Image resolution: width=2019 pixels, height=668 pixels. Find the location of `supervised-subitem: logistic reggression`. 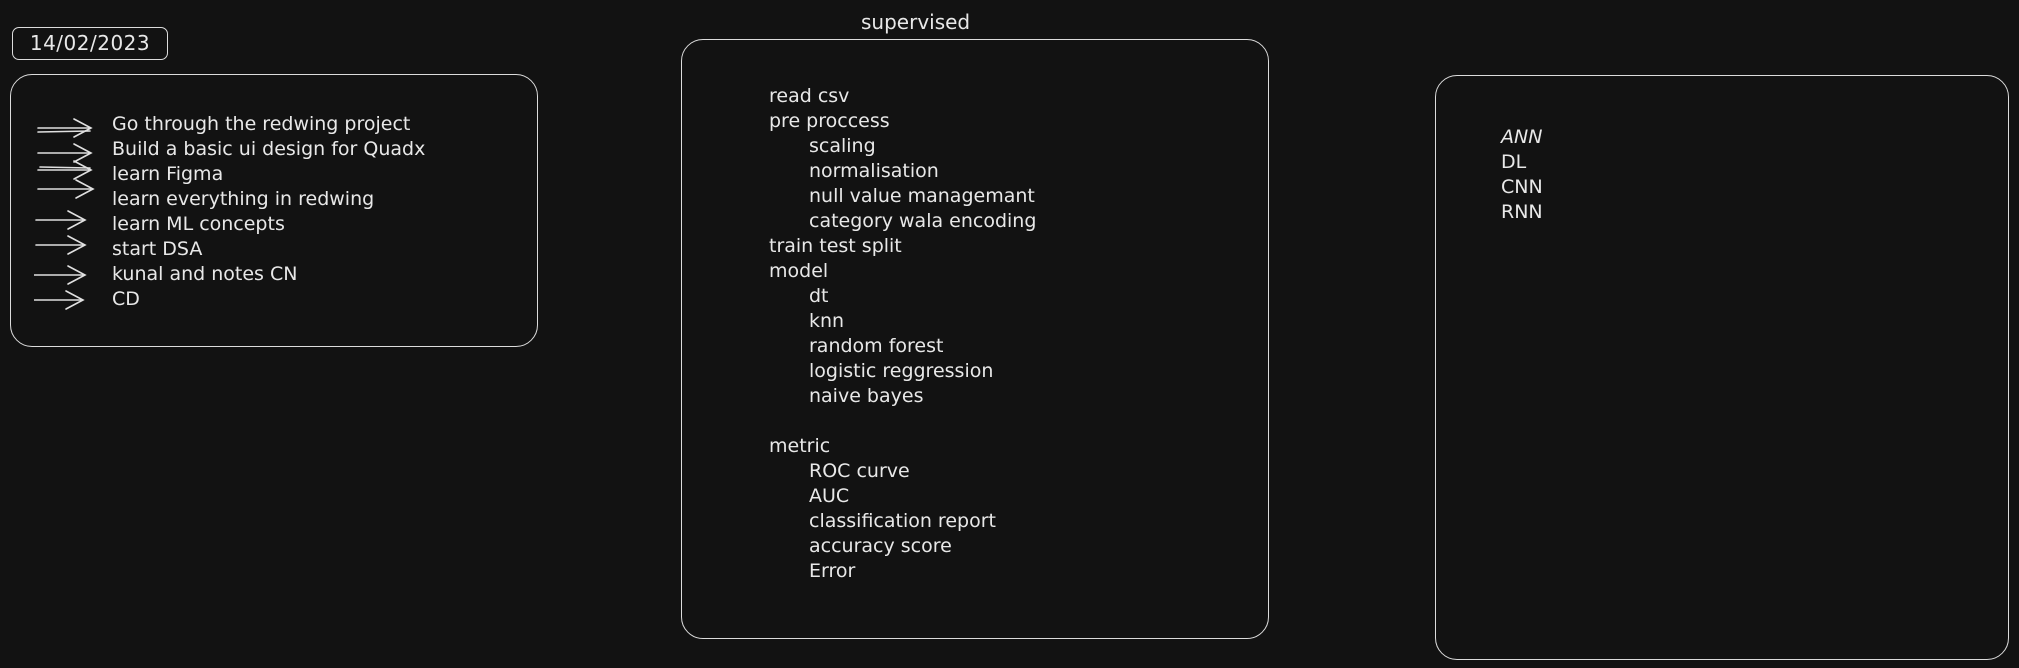

supervised-subitem: logistic reggression is located at coordinates (902, 371).